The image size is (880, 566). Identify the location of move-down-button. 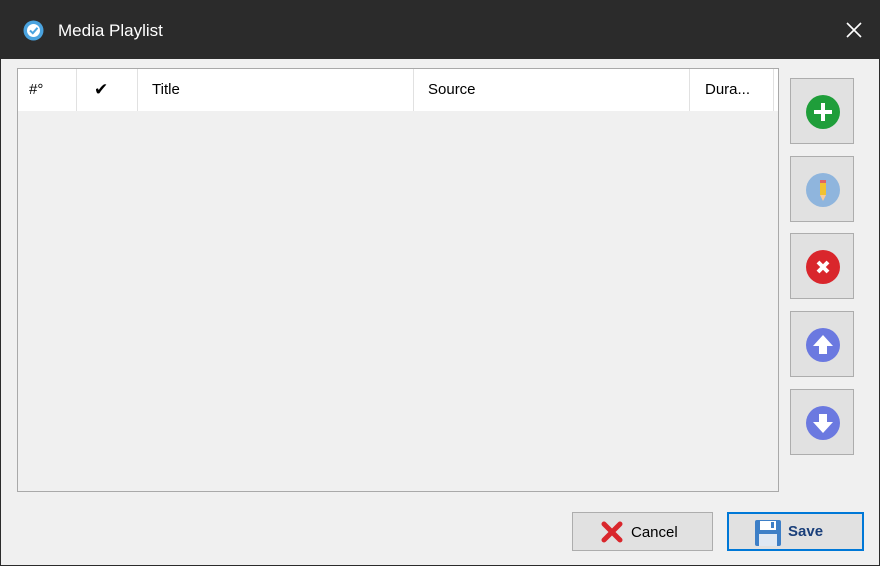
(822, 422).